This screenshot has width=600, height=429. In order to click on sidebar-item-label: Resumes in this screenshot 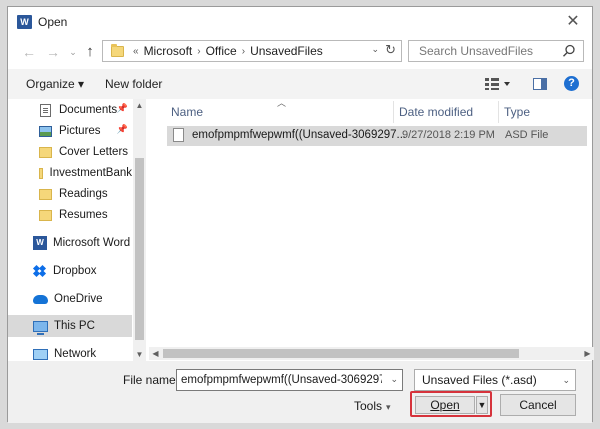, I will do `click(83, 215)`.